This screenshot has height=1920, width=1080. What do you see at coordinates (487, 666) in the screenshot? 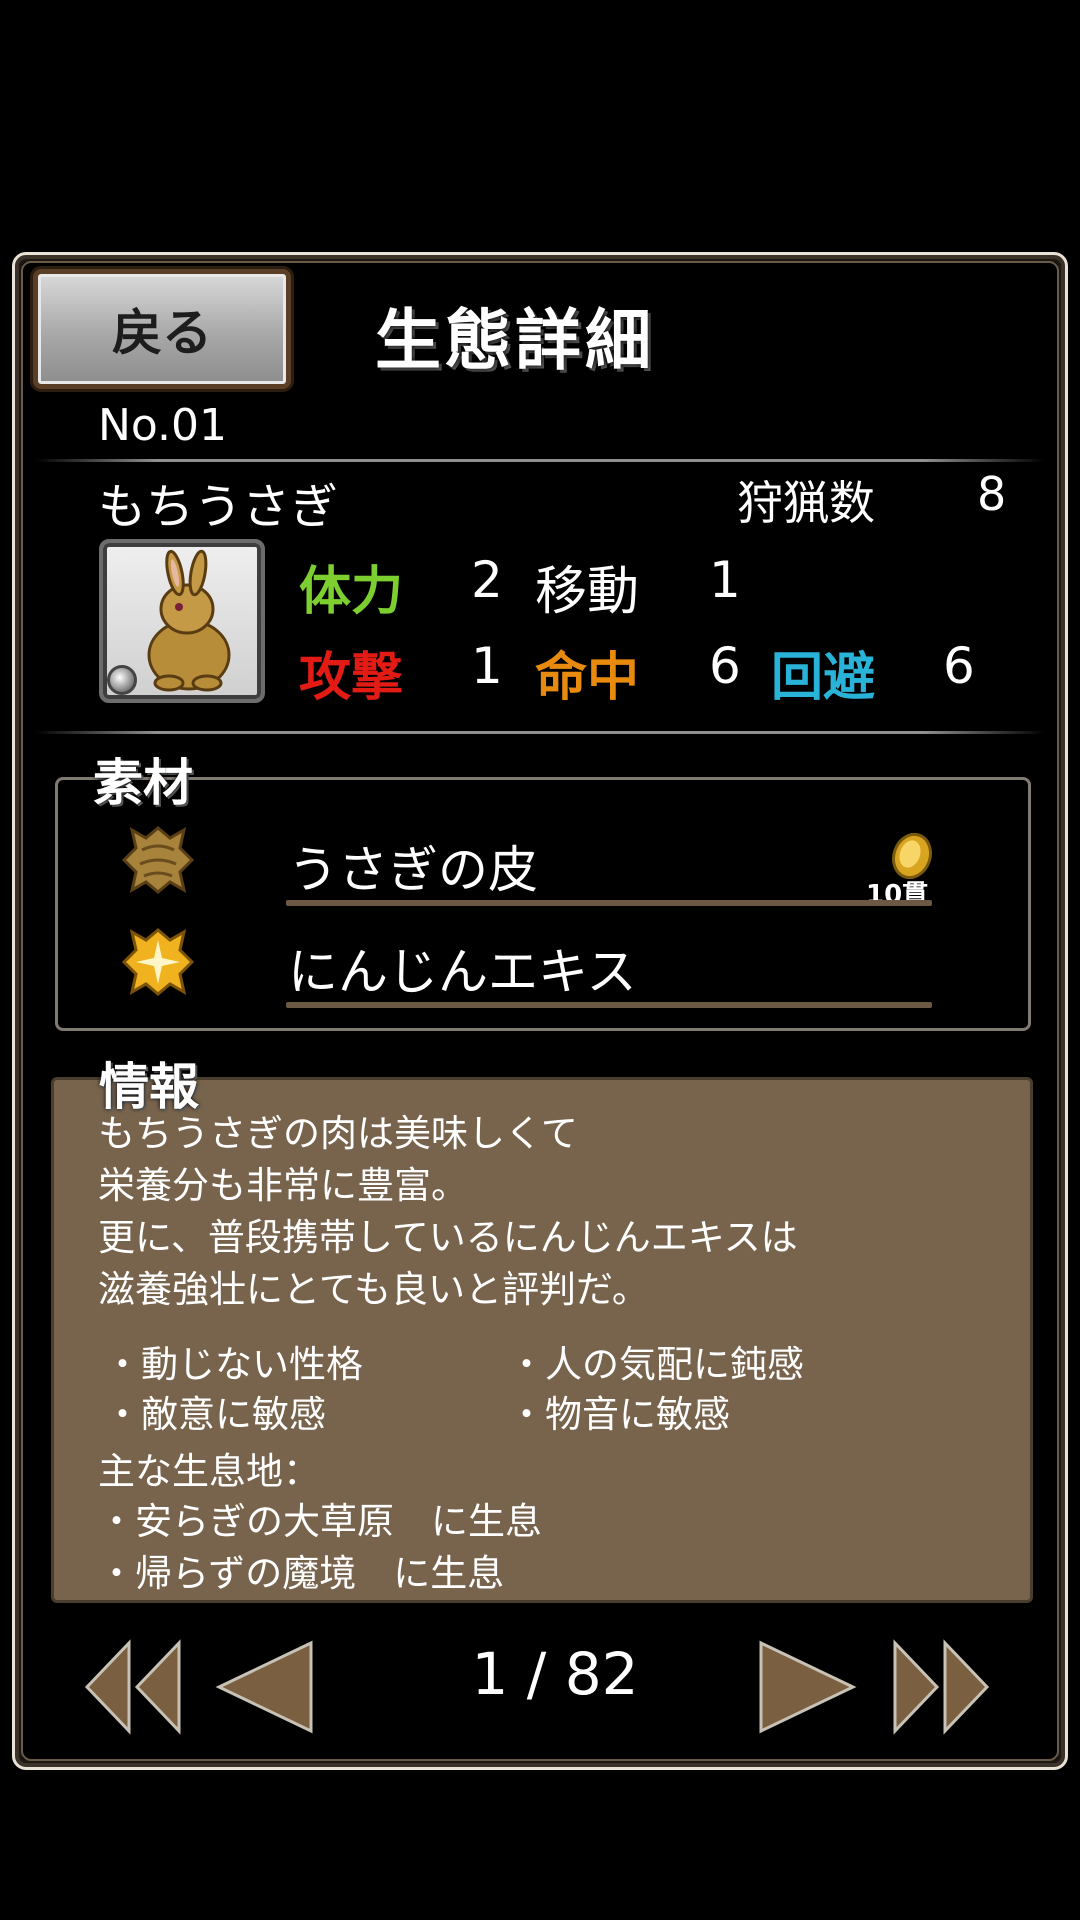
I see `stat-attack-value: 1` at bounding box center [487, 666].